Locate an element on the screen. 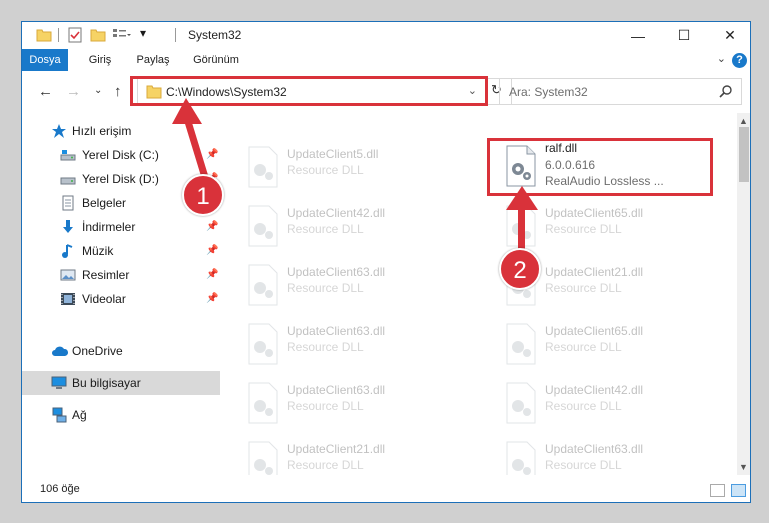  tab-share: Paylaş is located at coordinates (153, 60).